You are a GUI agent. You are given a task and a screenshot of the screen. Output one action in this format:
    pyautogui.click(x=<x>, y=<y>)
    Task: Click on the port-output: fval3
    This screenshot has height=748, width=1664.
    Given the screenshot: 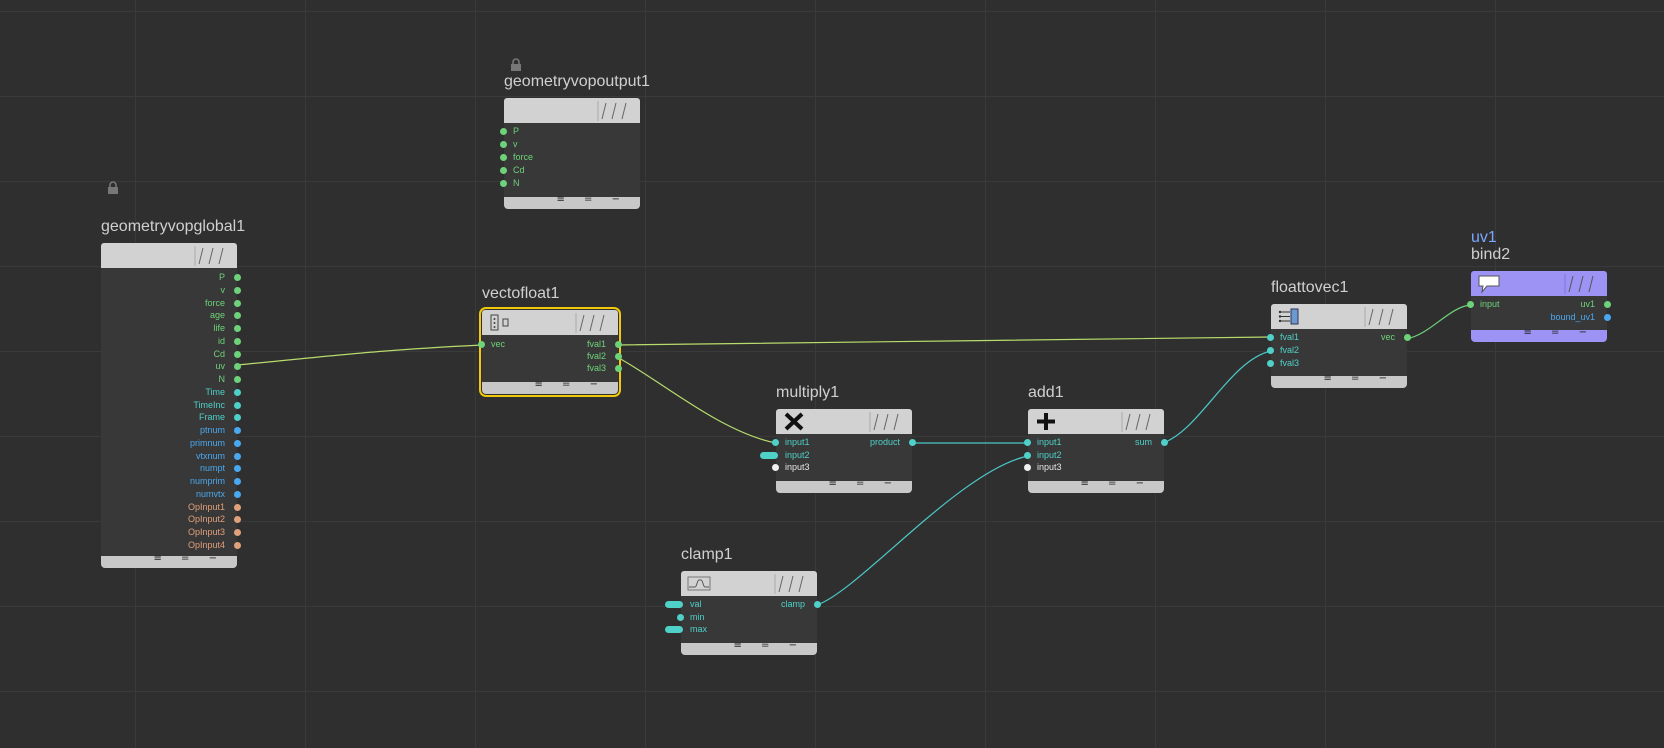 What is the action you would take?
    pyautogui.click(x=604, y=368)
    